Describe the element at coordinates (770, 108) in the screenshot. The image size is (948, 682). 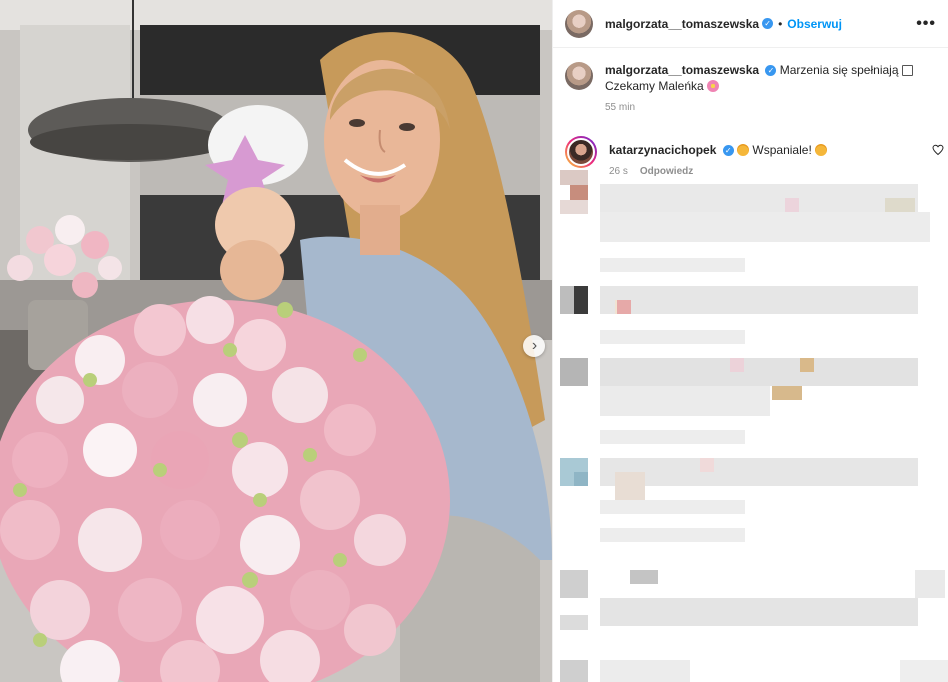
I see `caption-meta: 55 min` at that location.